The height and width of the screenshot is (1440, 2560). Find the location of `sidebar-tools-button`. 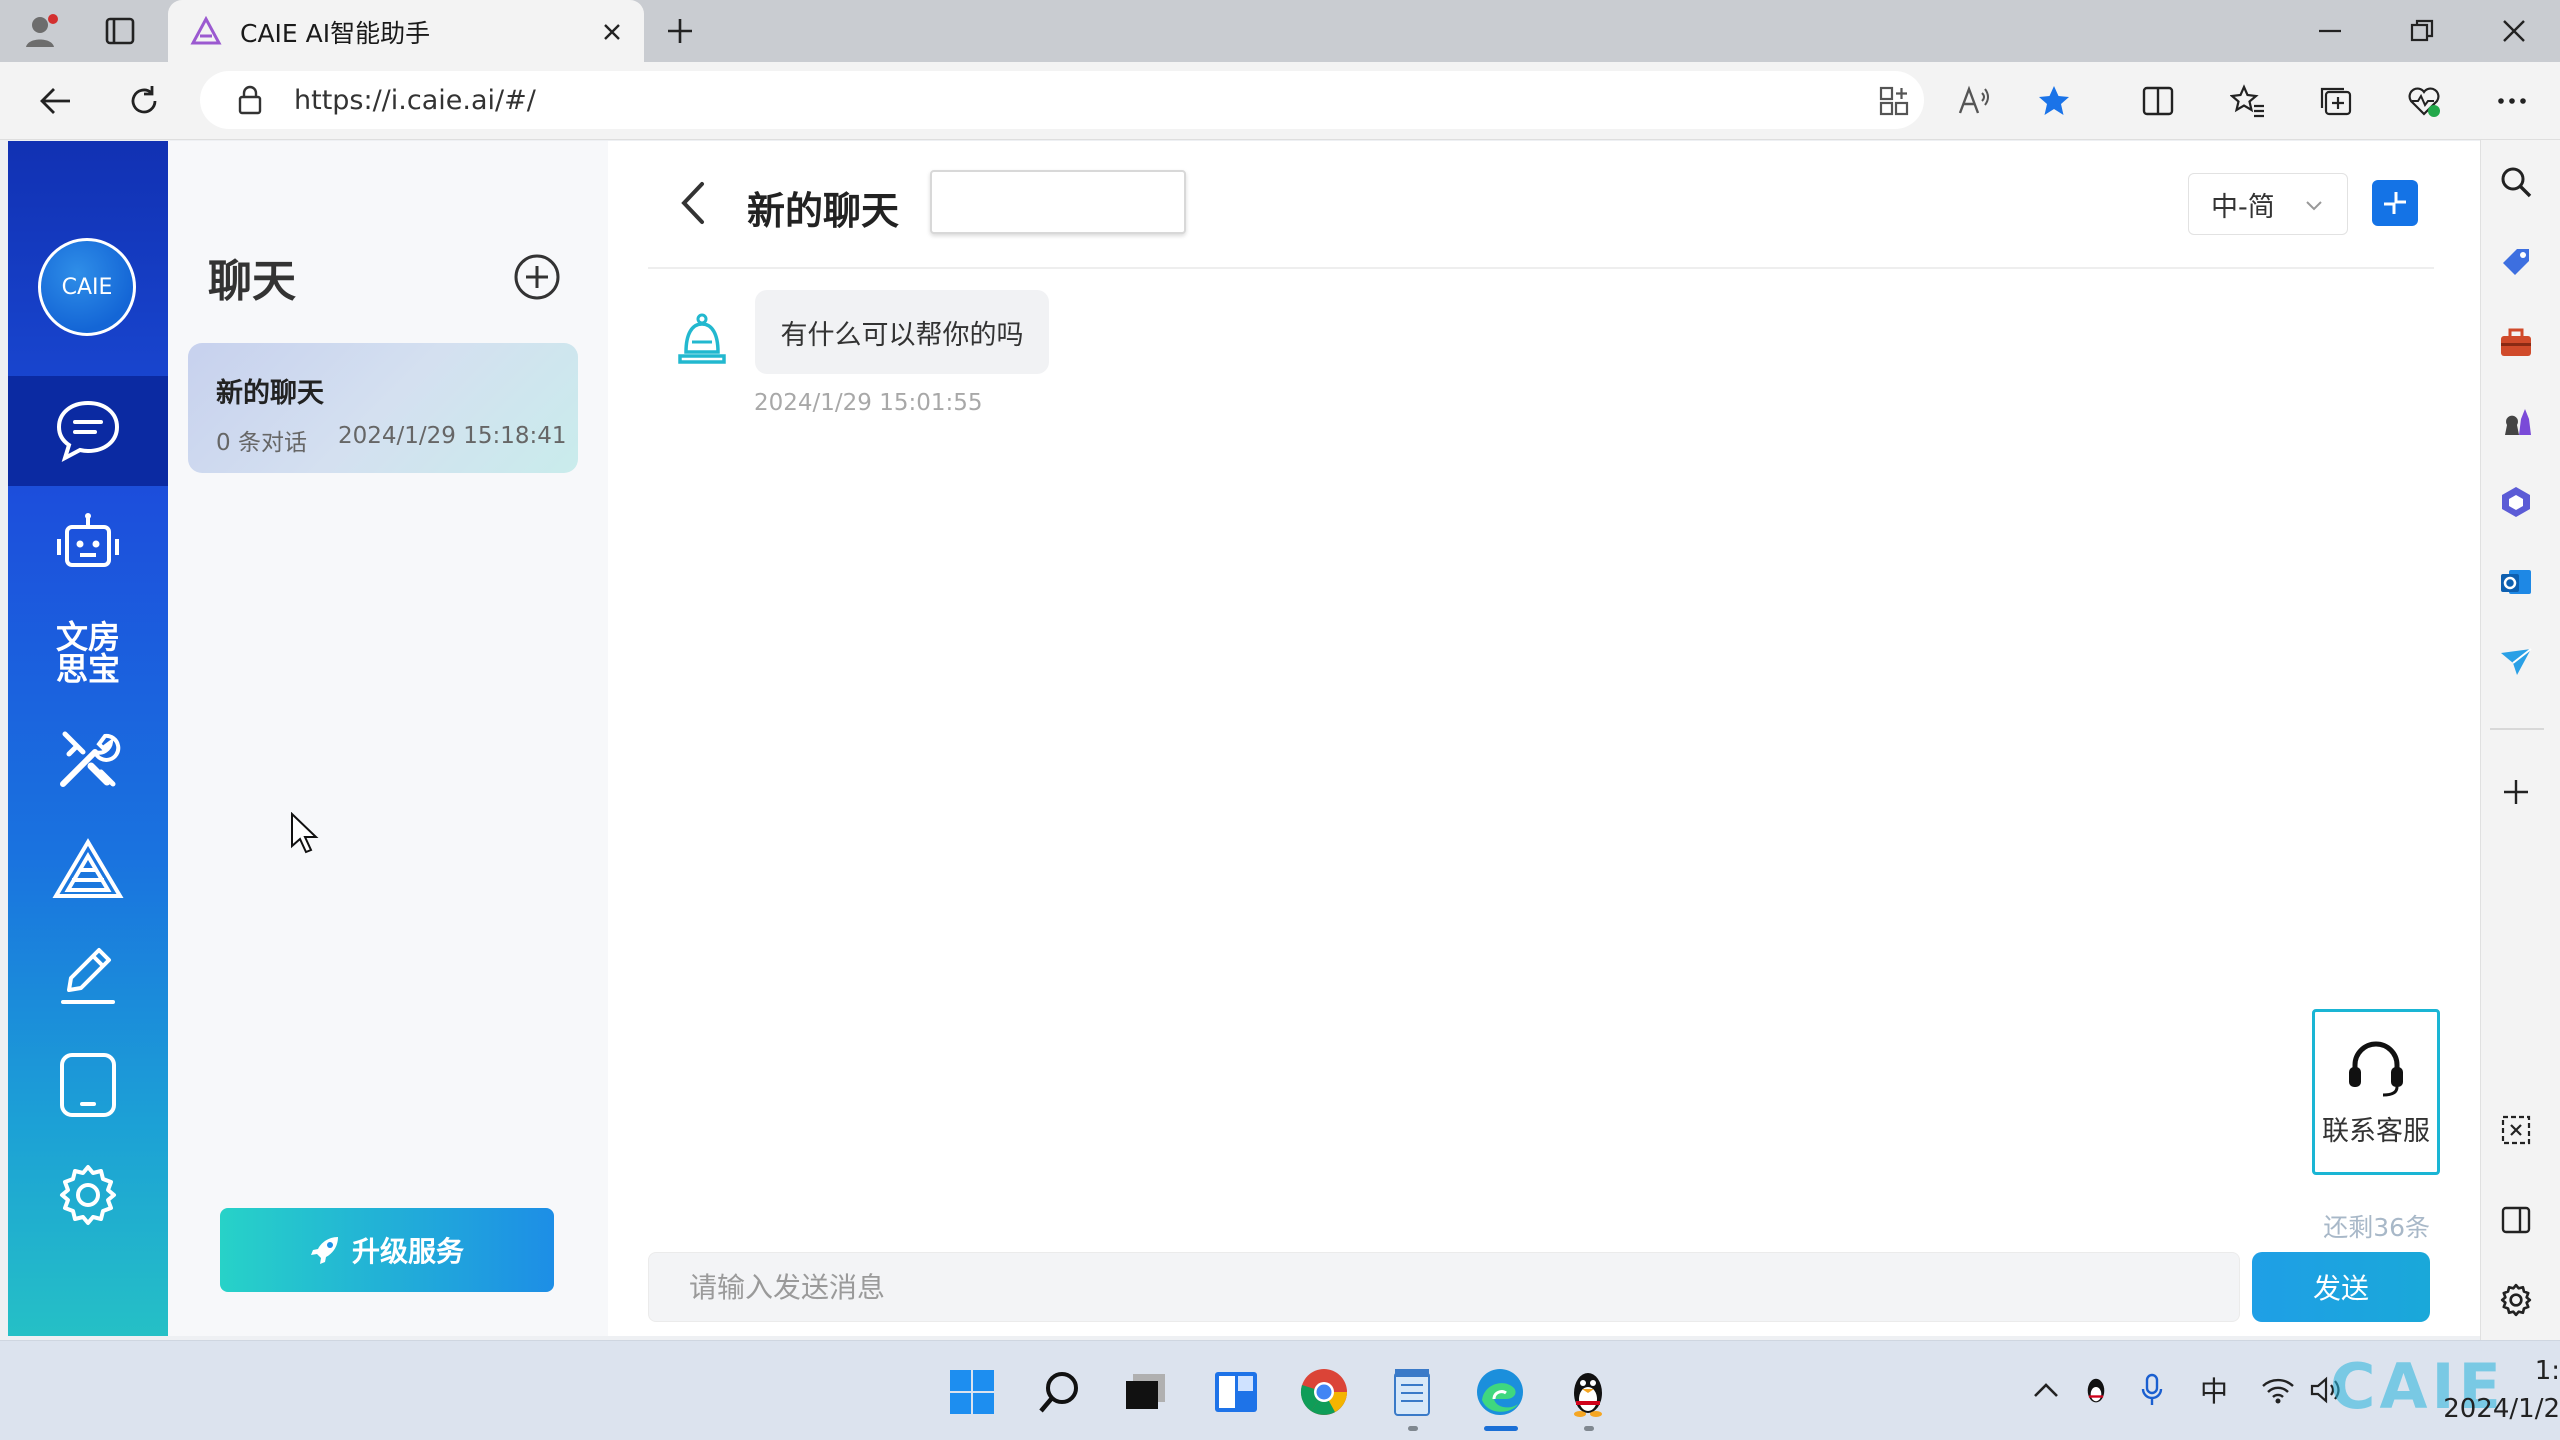

sidebar-tools-button is located at coordinates (2516, 342).